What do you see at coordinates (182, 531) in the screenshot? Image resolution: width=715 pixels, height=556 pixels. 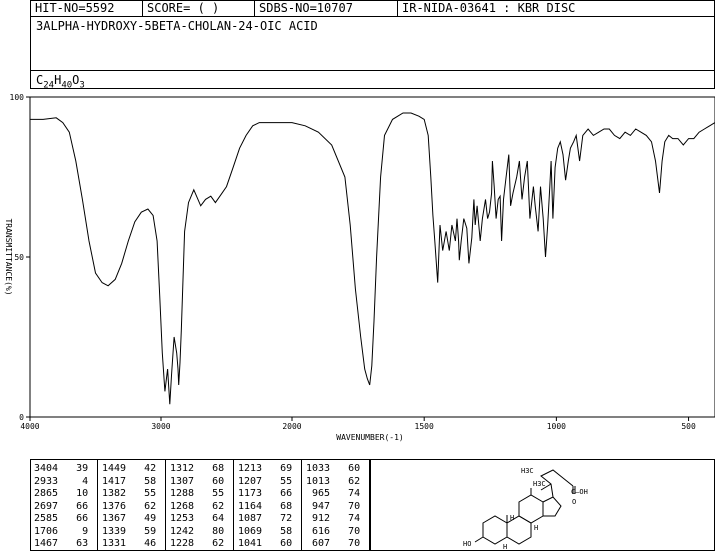 I see `peak-wavenumber: 1242` at bounding box center [182, 531].